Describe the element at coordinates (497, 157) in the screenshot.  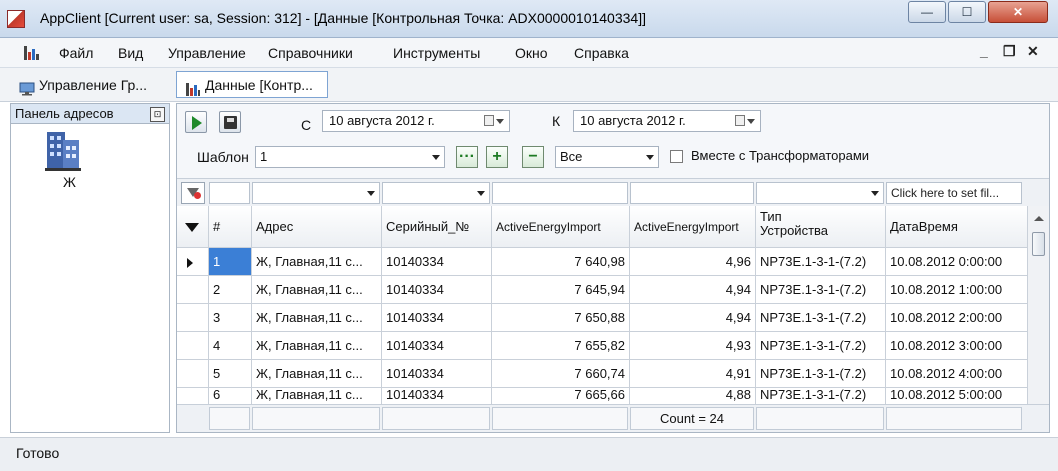
I see `template-add-button: +` at that location.